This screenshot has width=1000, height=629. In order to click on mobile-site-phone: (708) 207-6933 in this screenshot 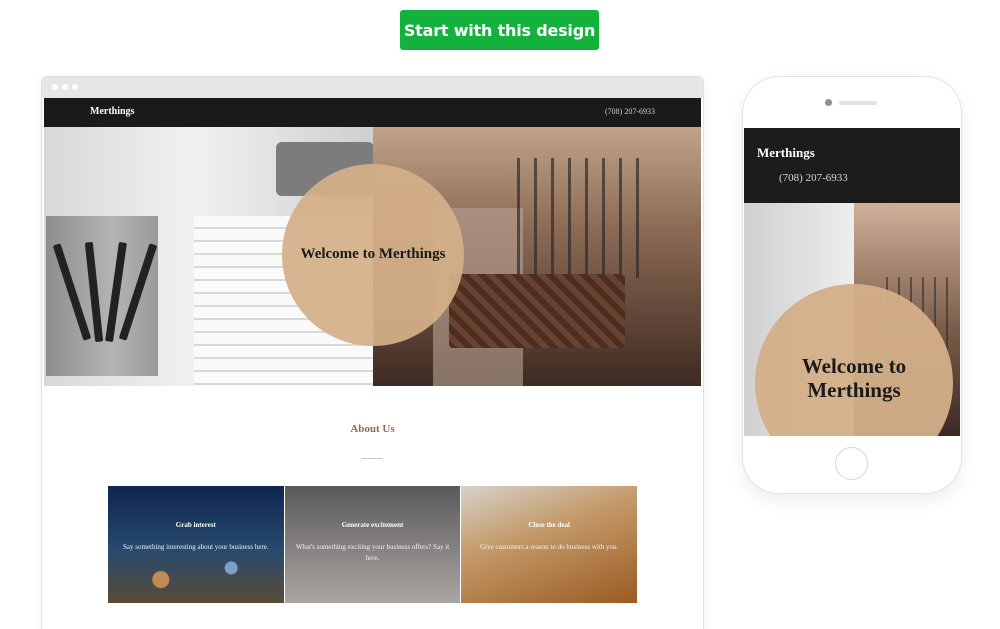, I will do `click(813, 178)`.